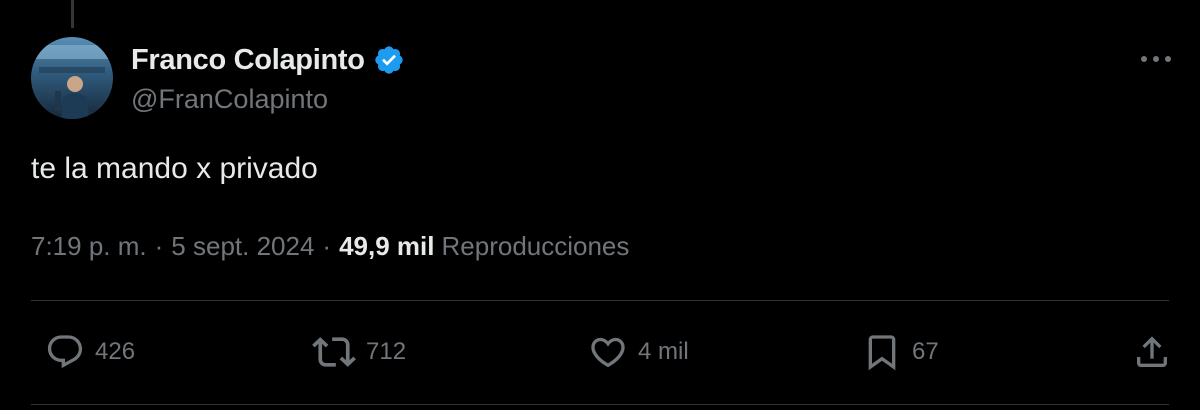  I want to click on share-icon, so click(1152, 351).